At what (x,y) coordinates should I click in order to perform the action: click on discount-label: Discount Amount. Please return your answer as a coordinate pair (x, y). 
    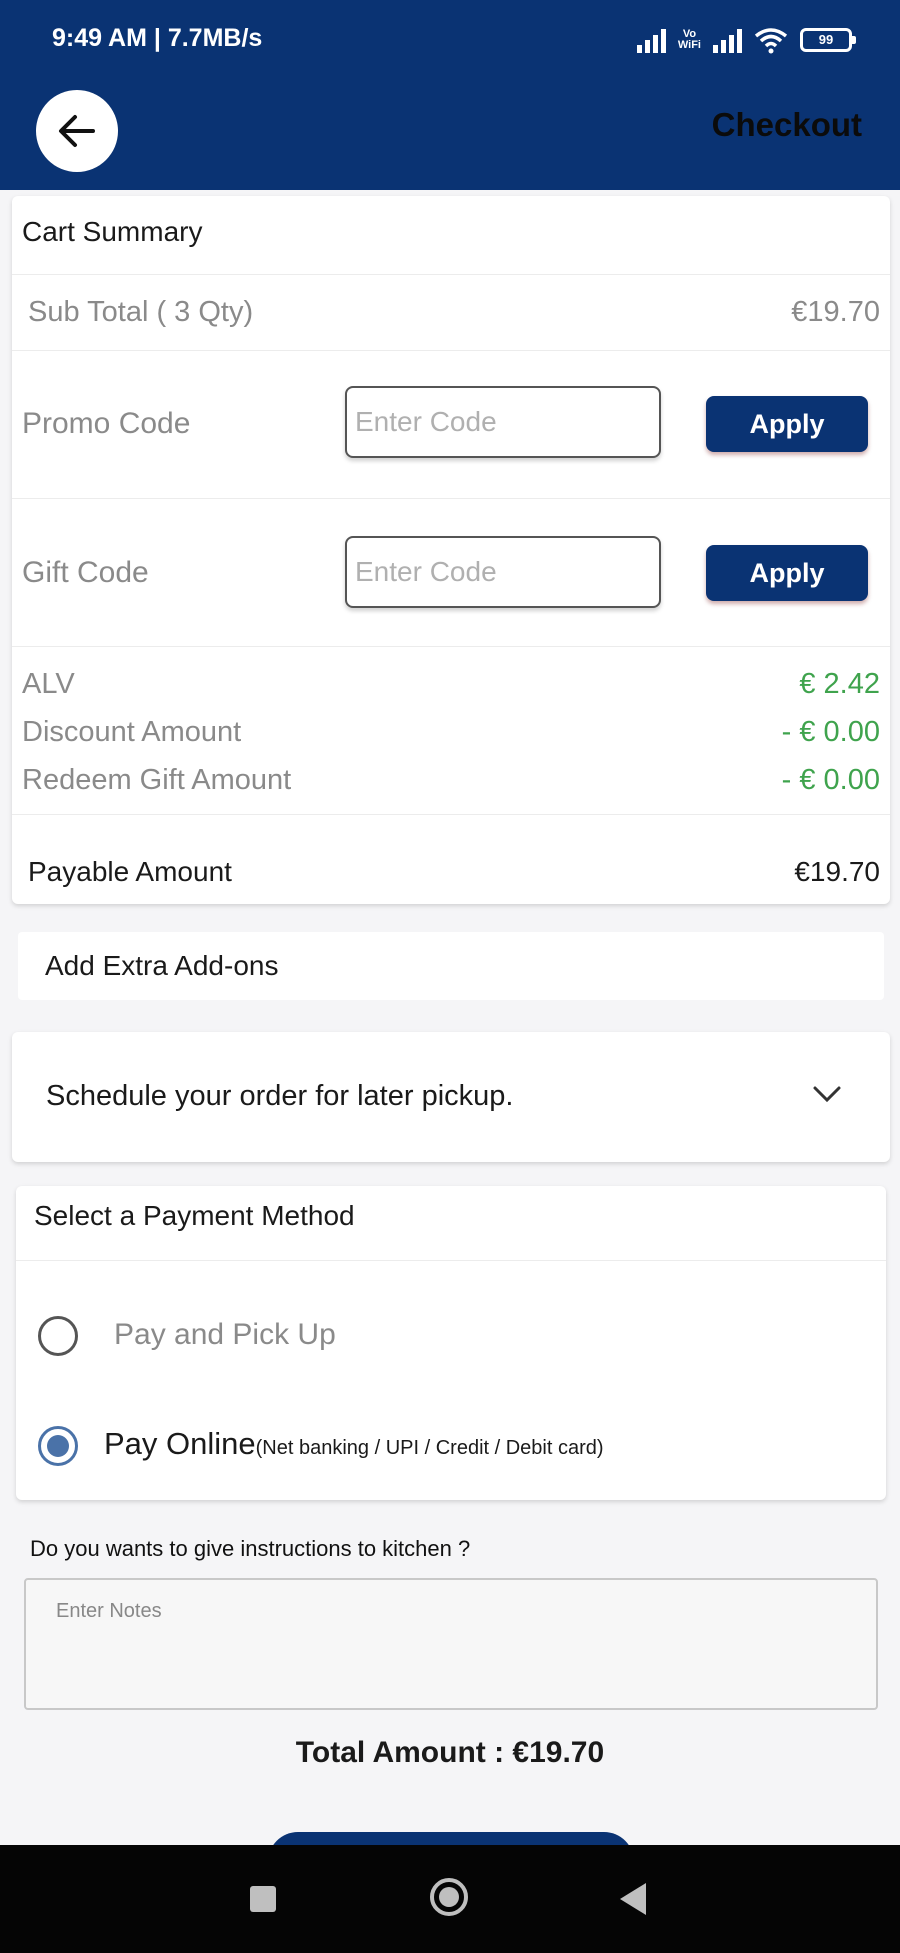
    Looking at the image, I should click on (132, 732).